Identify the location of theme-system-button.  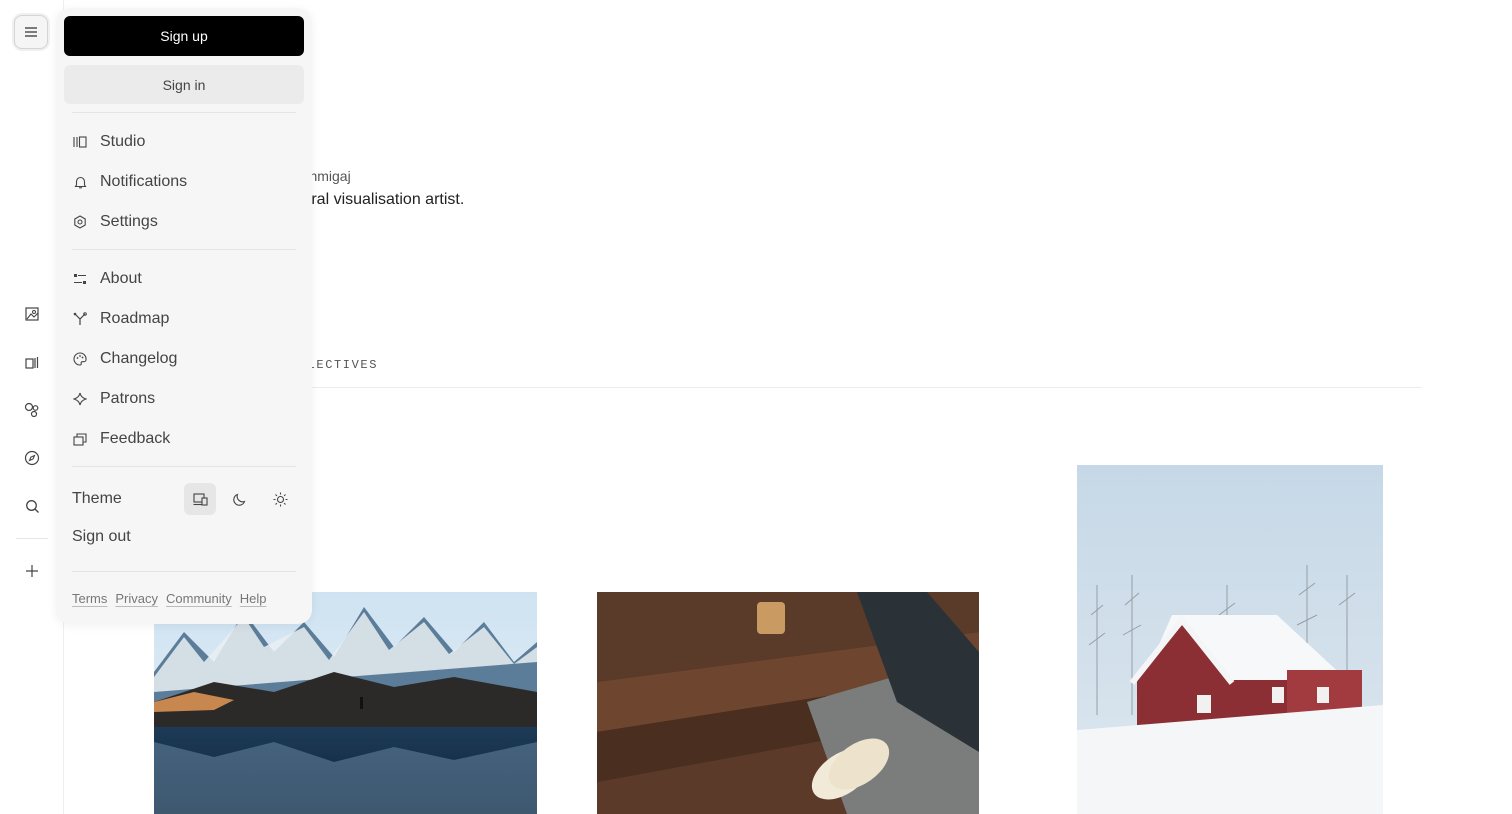
(200, 499).